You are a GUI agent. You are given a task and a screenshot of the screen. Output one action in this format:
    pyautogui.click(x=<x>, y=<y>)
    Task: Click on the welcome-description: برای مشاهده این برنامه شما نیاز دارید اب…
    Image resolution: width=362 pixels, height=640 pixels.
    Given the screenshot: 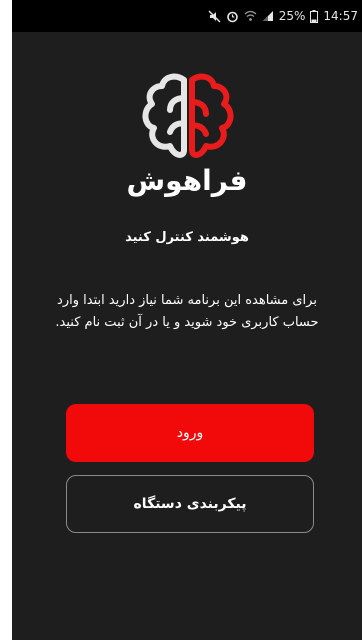 What is the action you would take?
    pyautogui.click(x=187, y=312)
    